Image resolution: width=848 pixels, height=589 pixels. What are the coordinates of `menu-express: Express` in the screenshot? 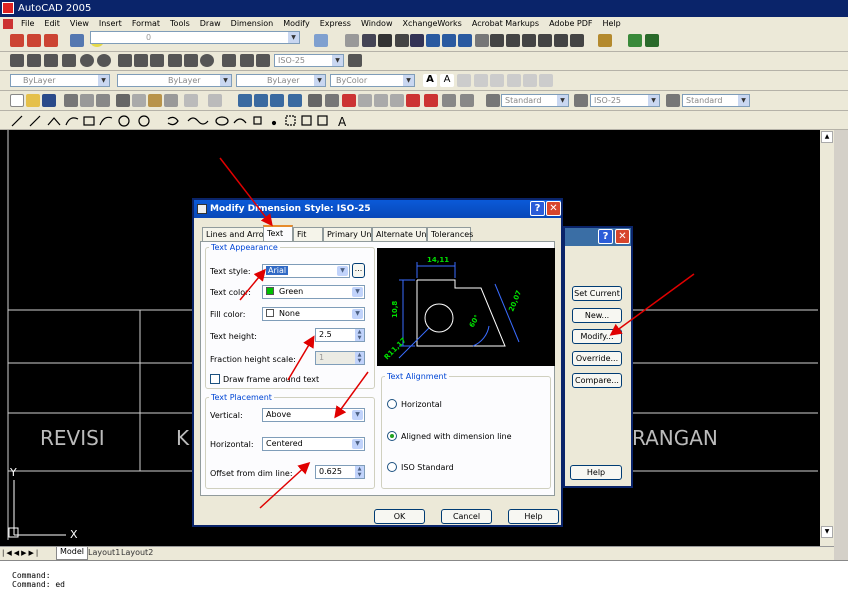 It's located at (335, 24).